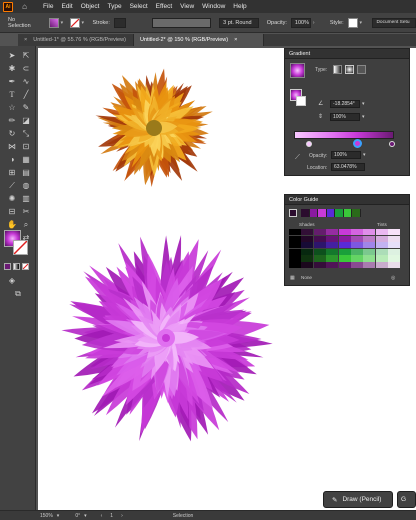 Image resolution: width=416 pixels, height=520 pixels. Describe the element at coordinates (76, 40) in the screenshot. I see `tab-untitled-1: × Untitled-1* @ 55.76 % (RGB/Preview)` at that location.